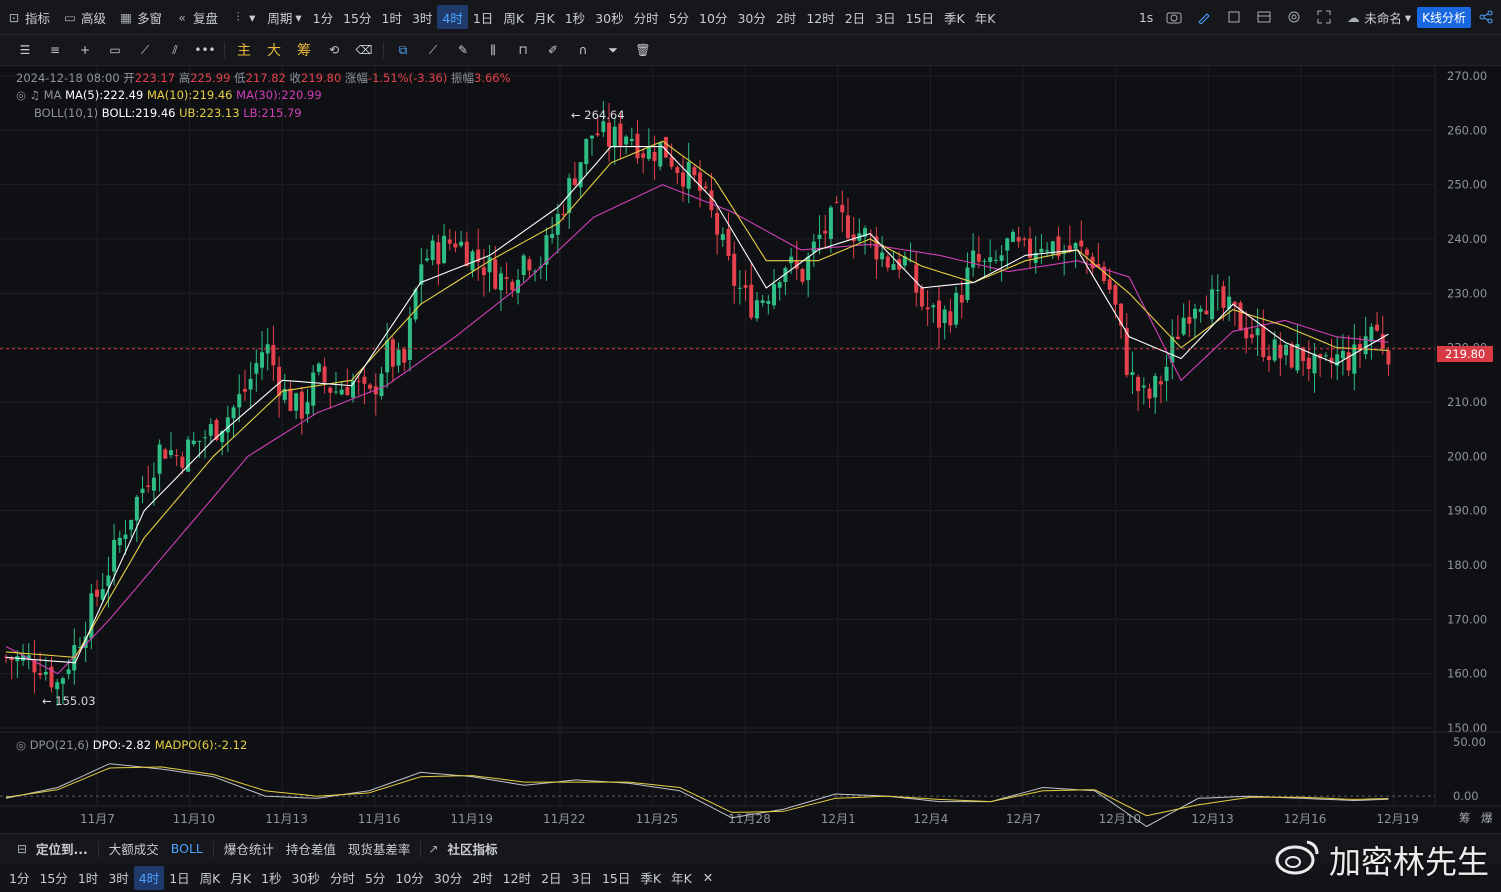 This screenshot has width=1501, height=892. Describe the element at coordinates (1378, 17) in the screenshot. I see `layout-name-button: ☁ 未命名 ▾` at that location.